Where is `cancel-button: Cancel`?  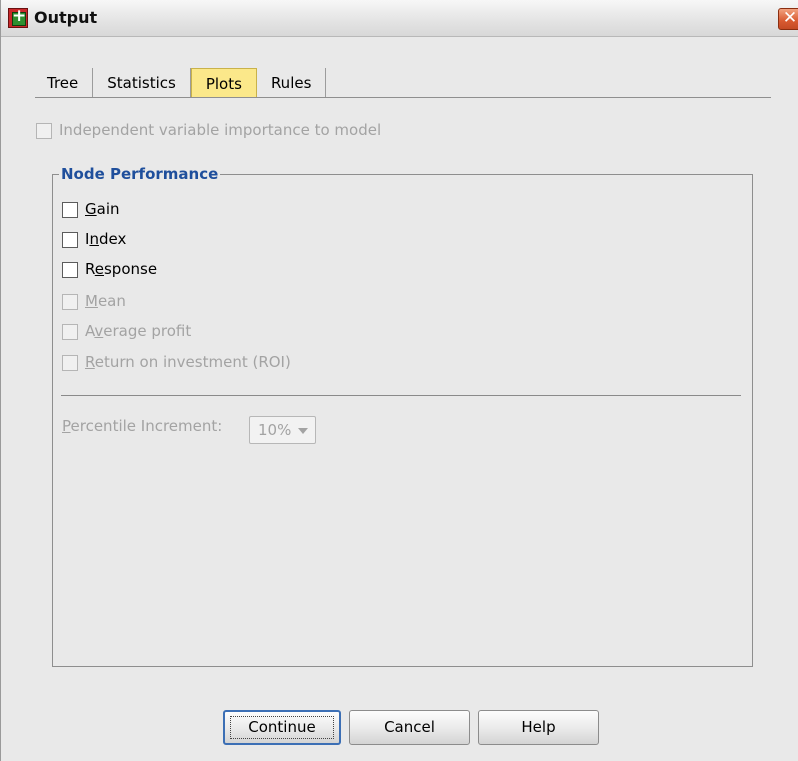 cancel-button: Cancel is located at coordinates (409, 727).